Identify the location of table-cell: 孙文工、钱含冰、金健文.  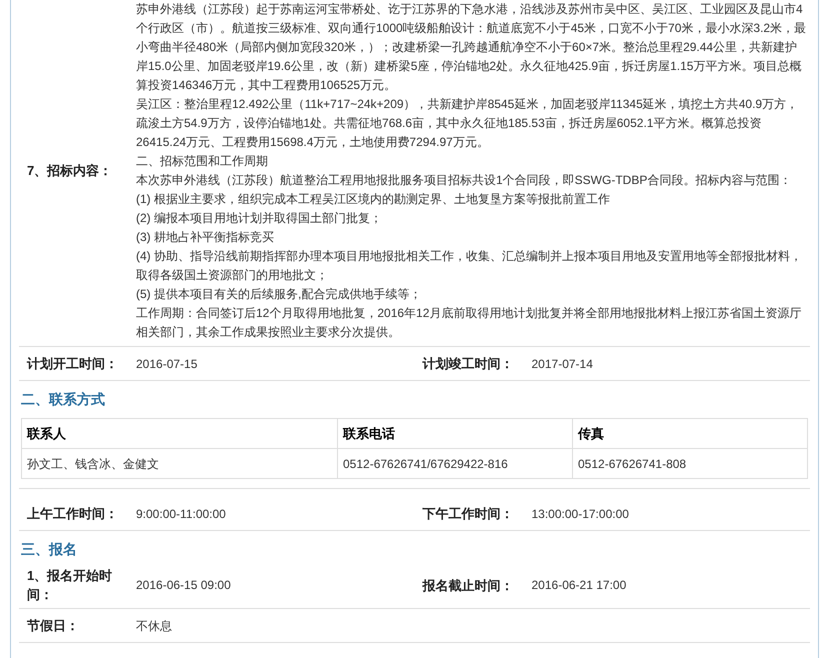
(180, 463).